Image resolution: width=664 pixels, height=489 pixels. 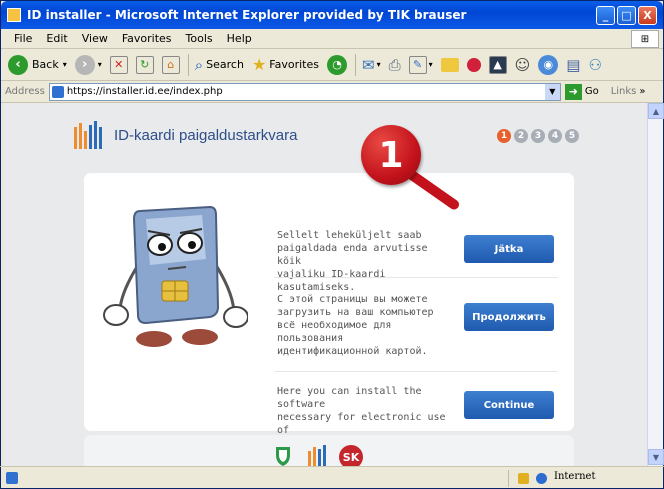 I want to click on history-icon: ◔, so click(x=337, y=64).